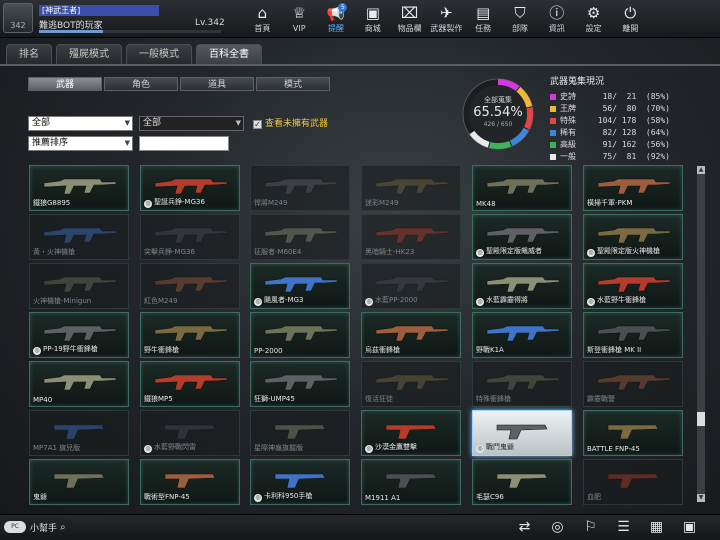  Describe the element at coordinates (79, 188) in the screenshot. I see `weapon-card: 鐵狼G8895` at that location.